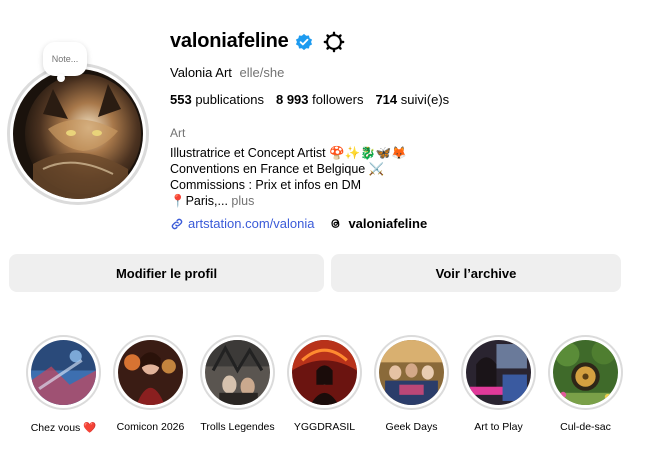  I want to click on highlight-label: YGGDRASIL, so click(324, 427).